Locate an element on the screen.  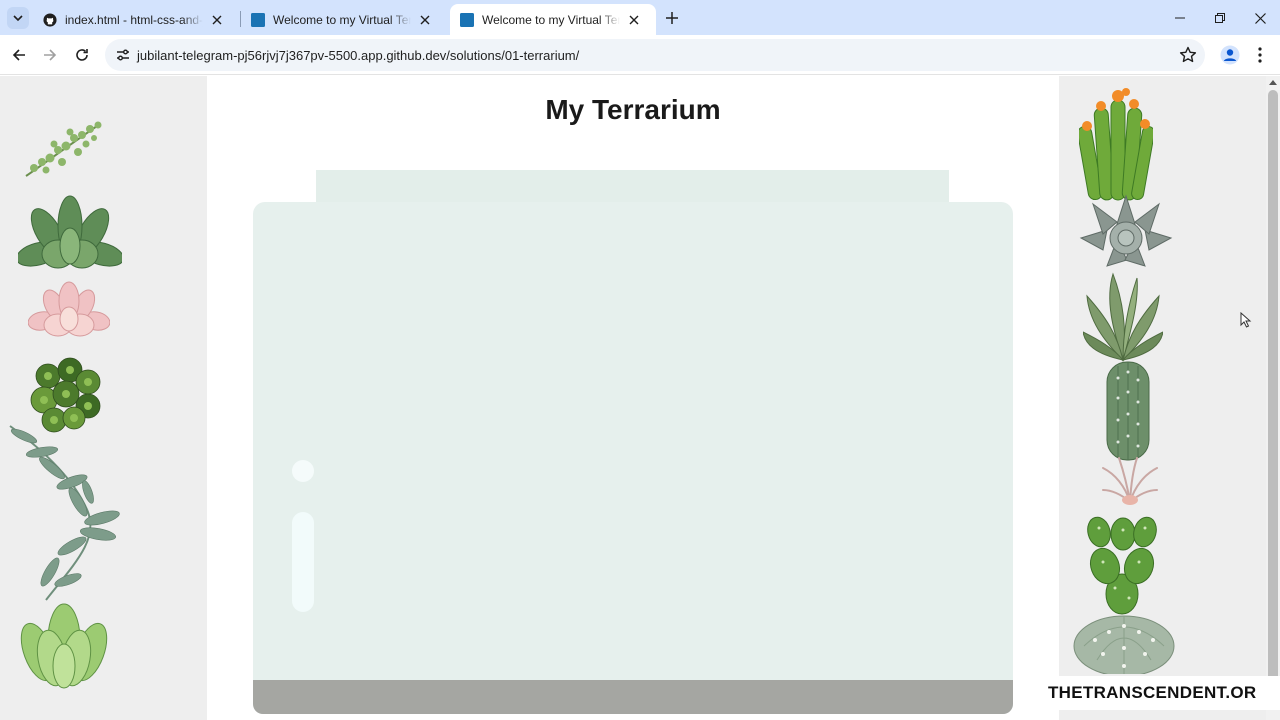
left-plant-container is located at coordinates (103, 398).